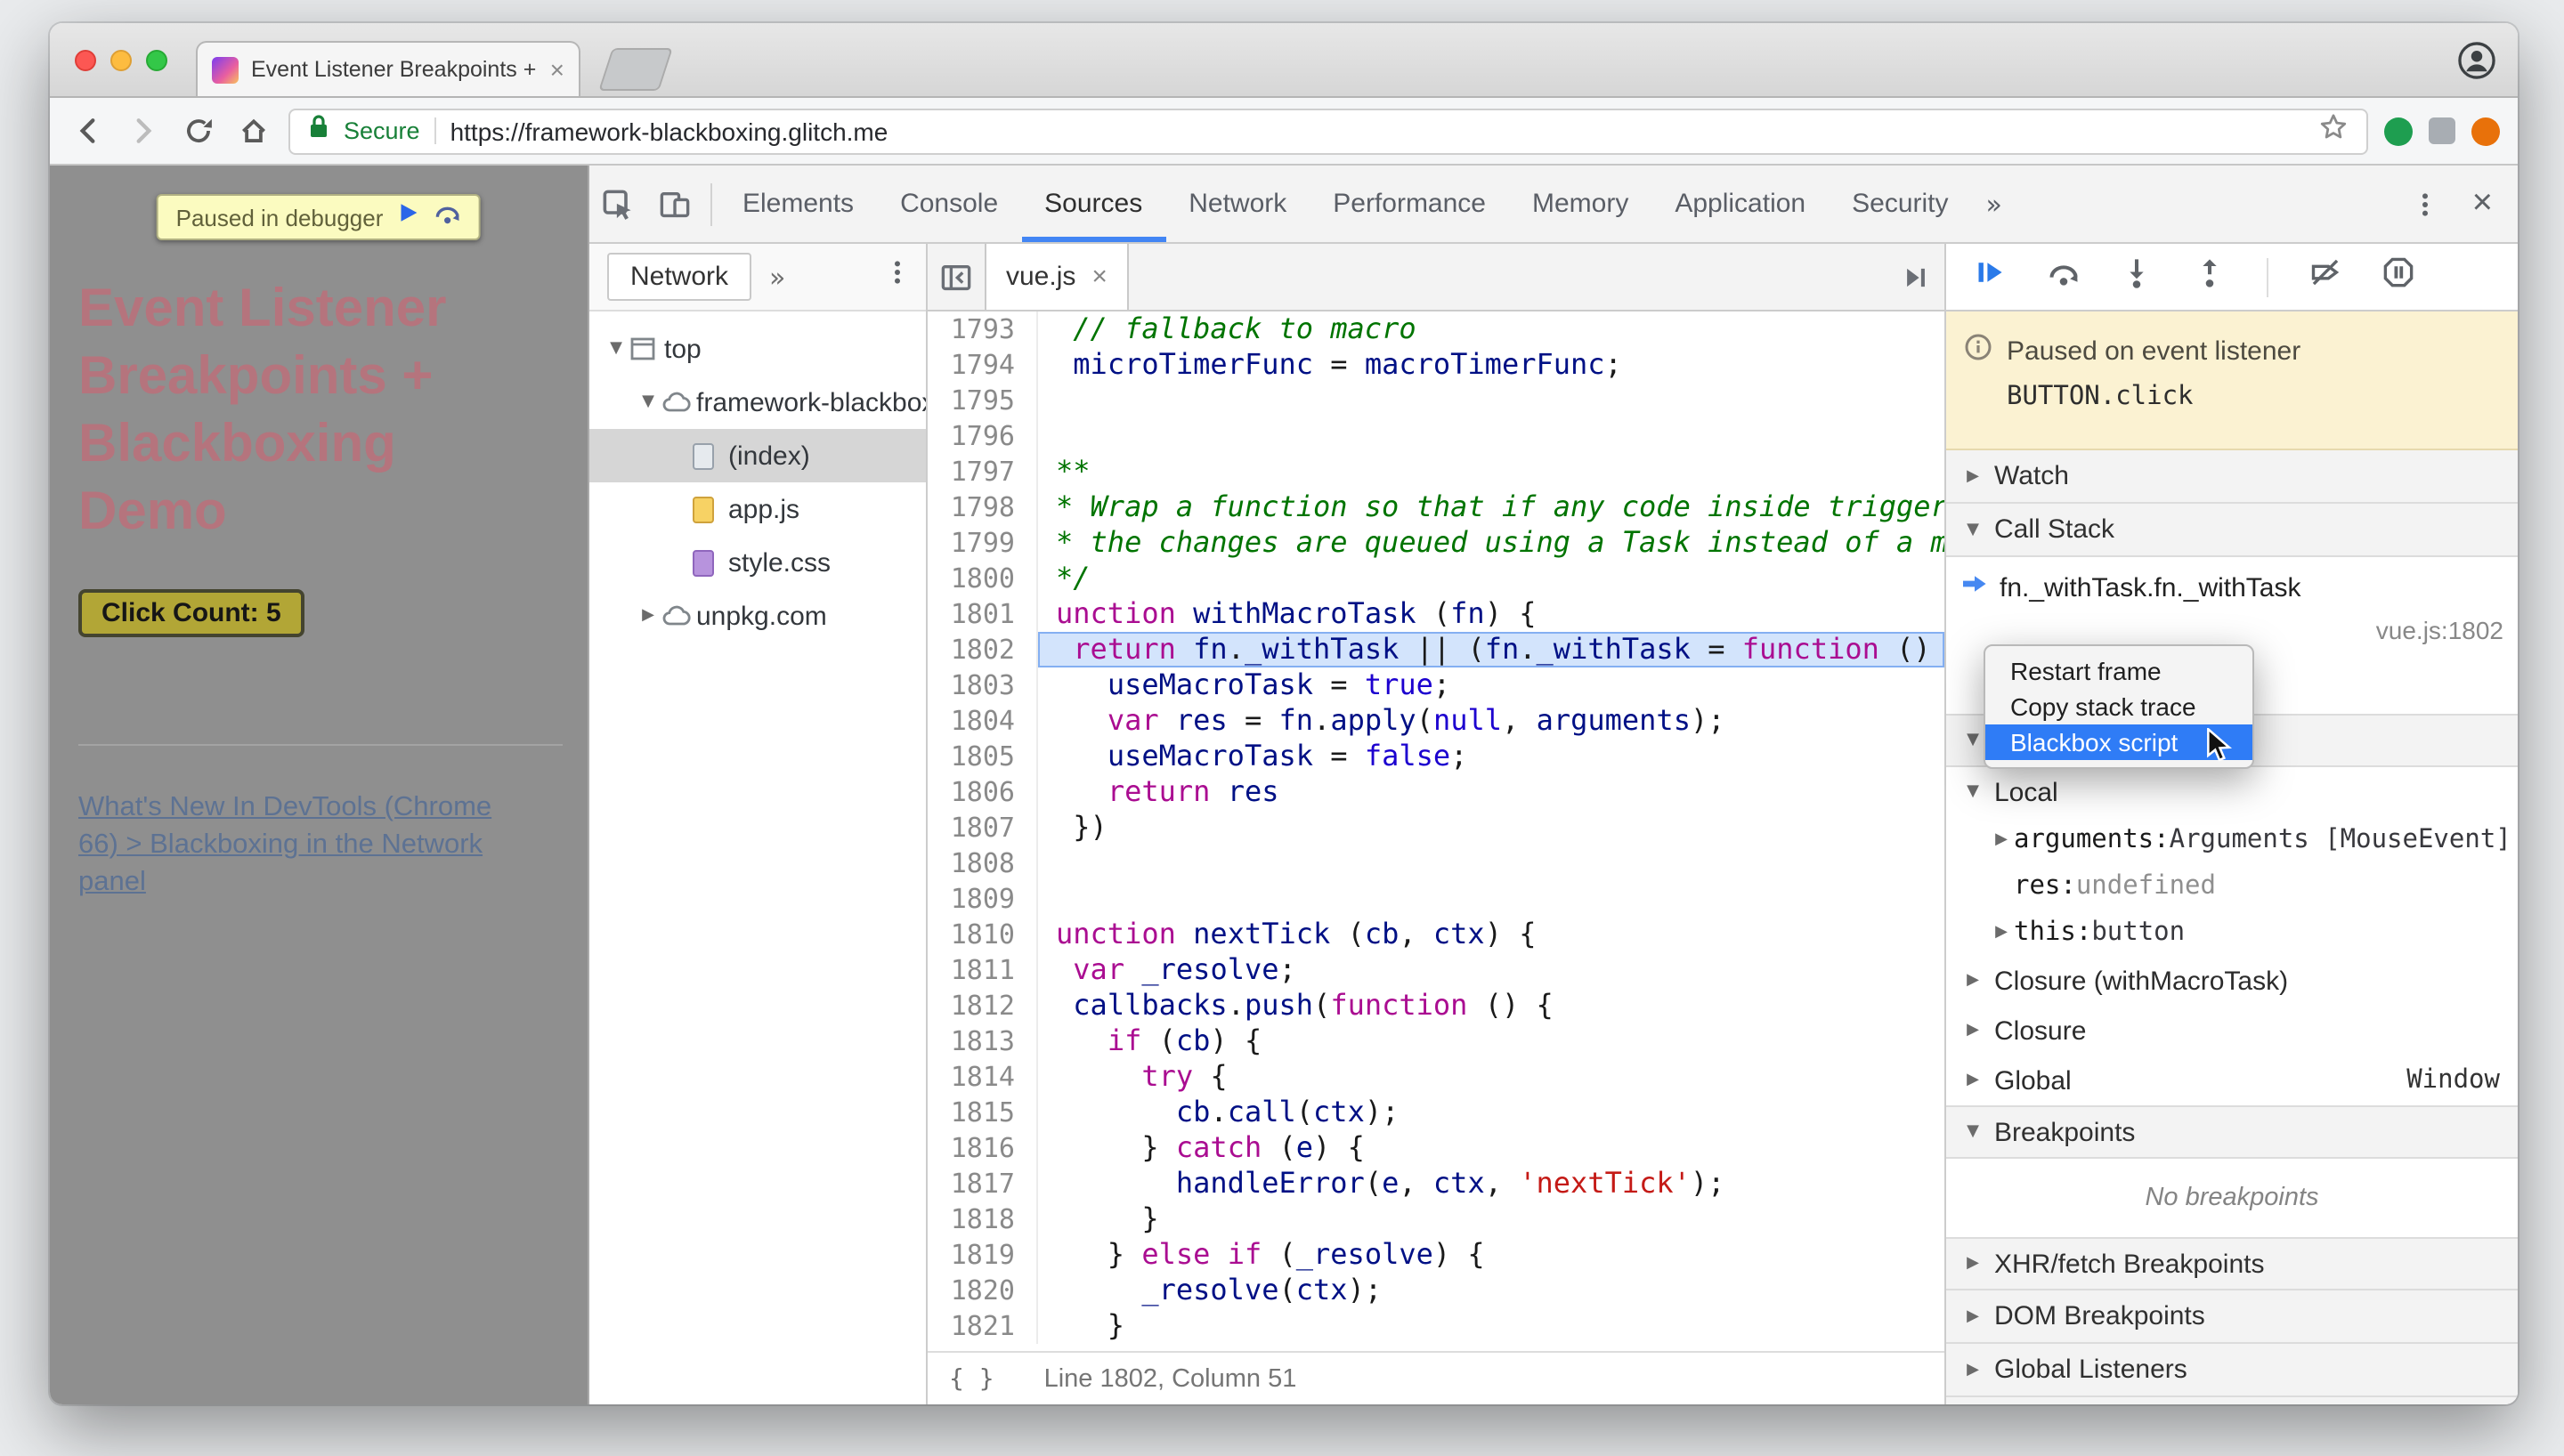  I want to click on tab-close-icon: ×, so click(557, 69).